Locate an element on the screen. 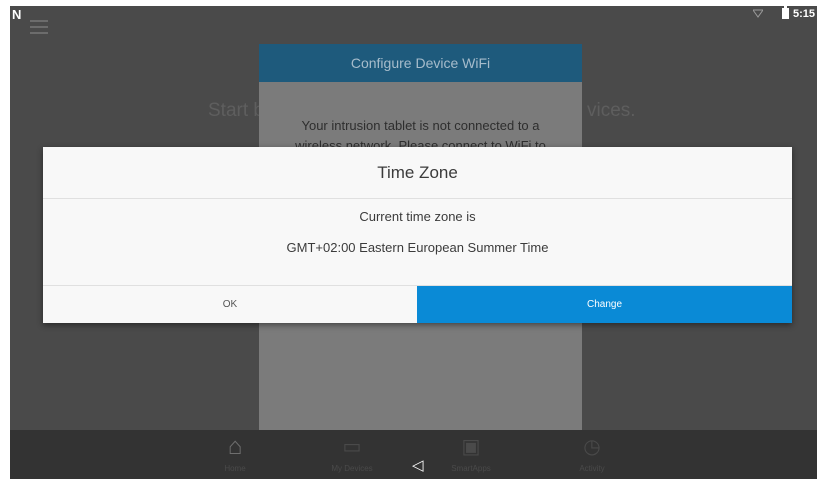  notification-icon: N is located at coordinates (17, 14).